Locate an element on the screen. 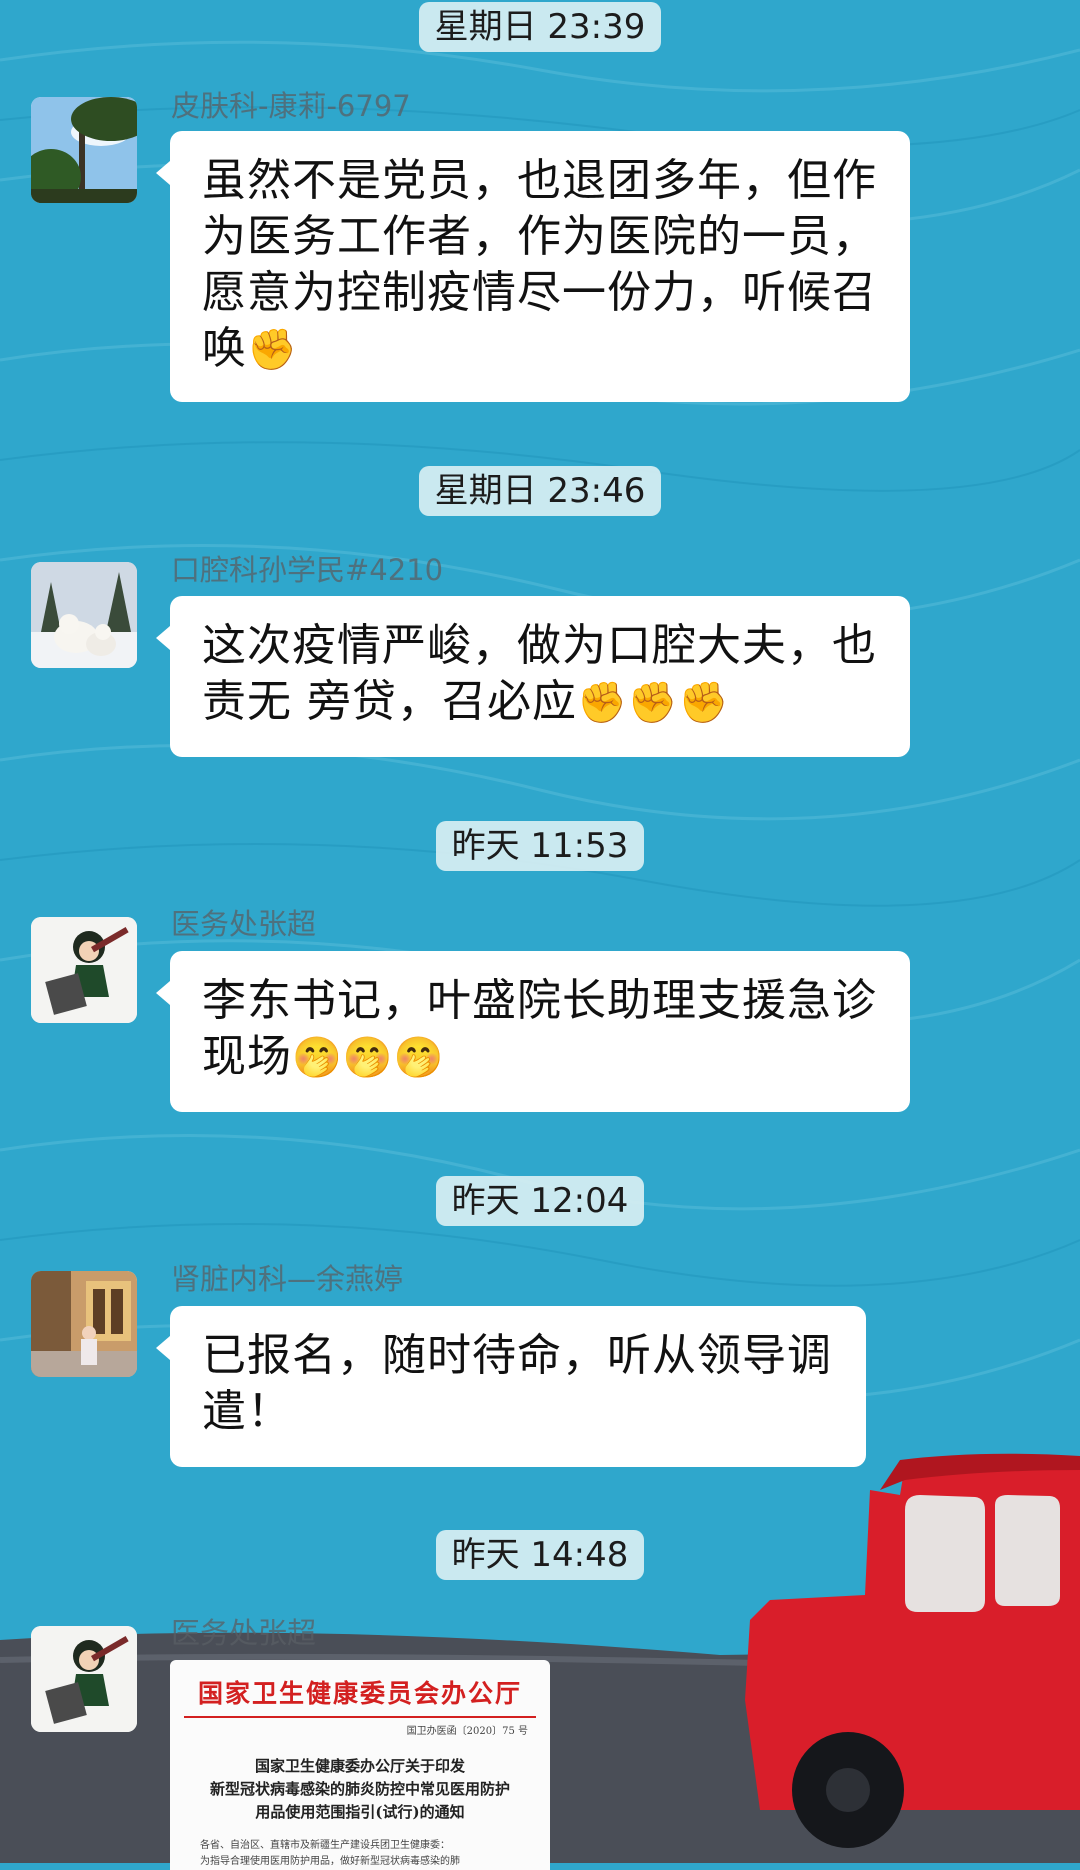 Image resolution: width=1080 pixels, height=1870 pixels. message-line: 遣！ is located at coordinates (247, 1411).